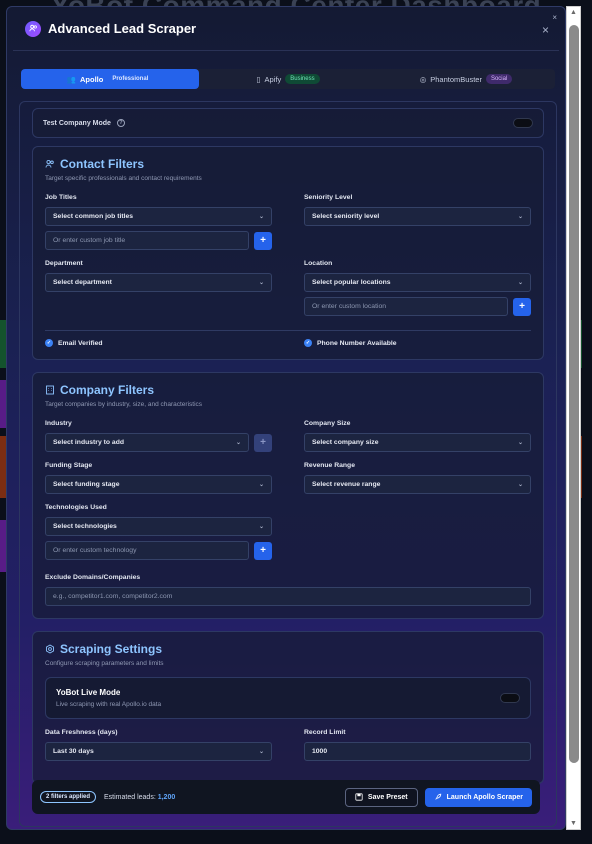 Image resolution: width=592 pixels, height=844 pixels. What do you see at coordinates (64, 263) in the screenshot?
I see `department-label: Department` at bounding box center [64, 263].